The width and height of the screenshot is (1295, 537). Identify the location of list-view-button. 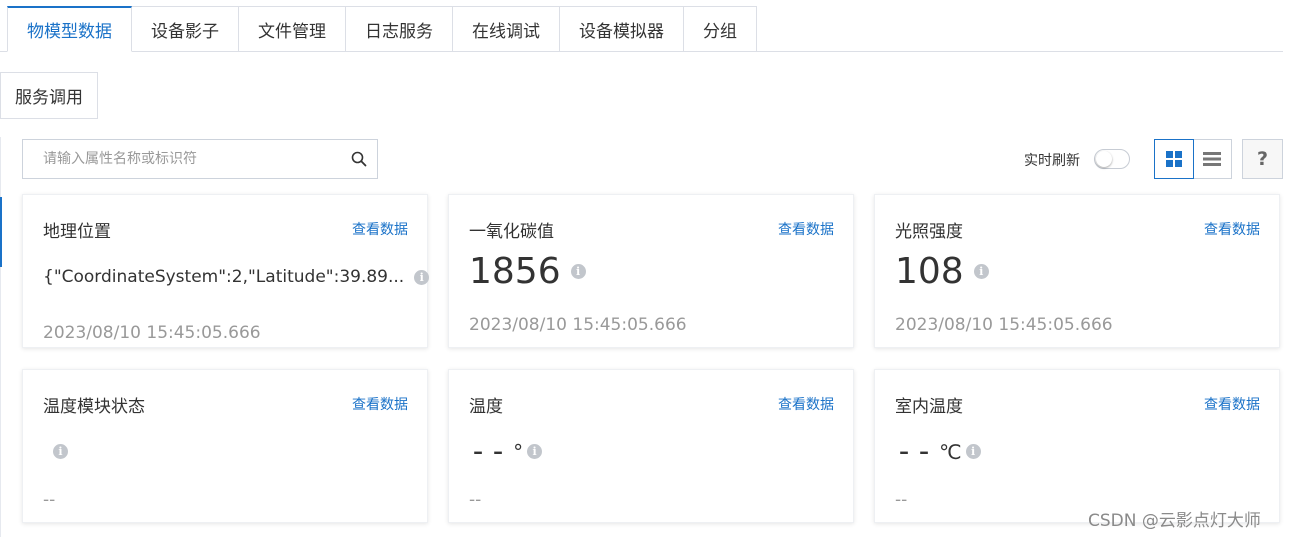
(1212, 159).